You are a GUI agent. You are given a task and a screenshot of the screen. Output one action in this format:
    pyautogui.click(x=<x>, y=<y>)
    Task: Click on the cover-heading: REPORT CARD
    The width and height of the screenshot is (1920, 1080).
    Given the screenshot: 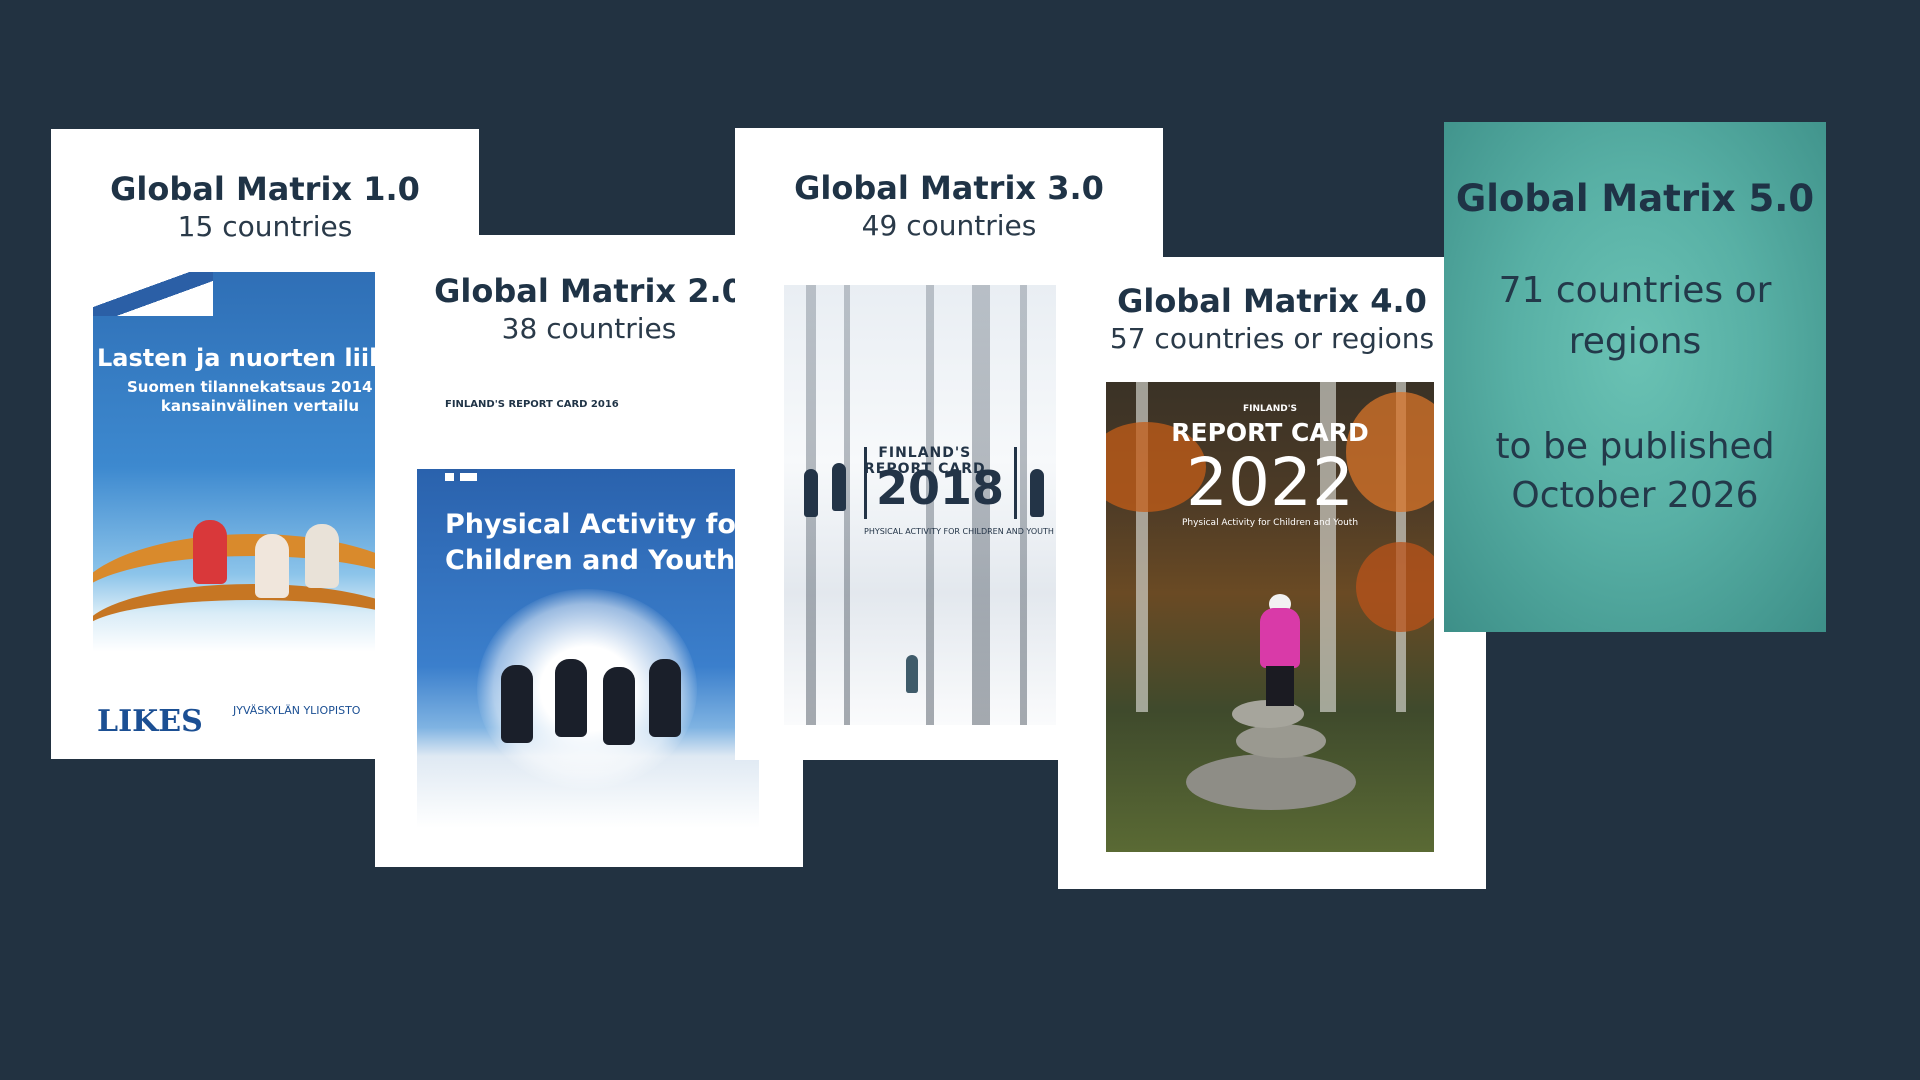 What is the action you would take?
    pyautogui.click(x=1270, y=432)
    